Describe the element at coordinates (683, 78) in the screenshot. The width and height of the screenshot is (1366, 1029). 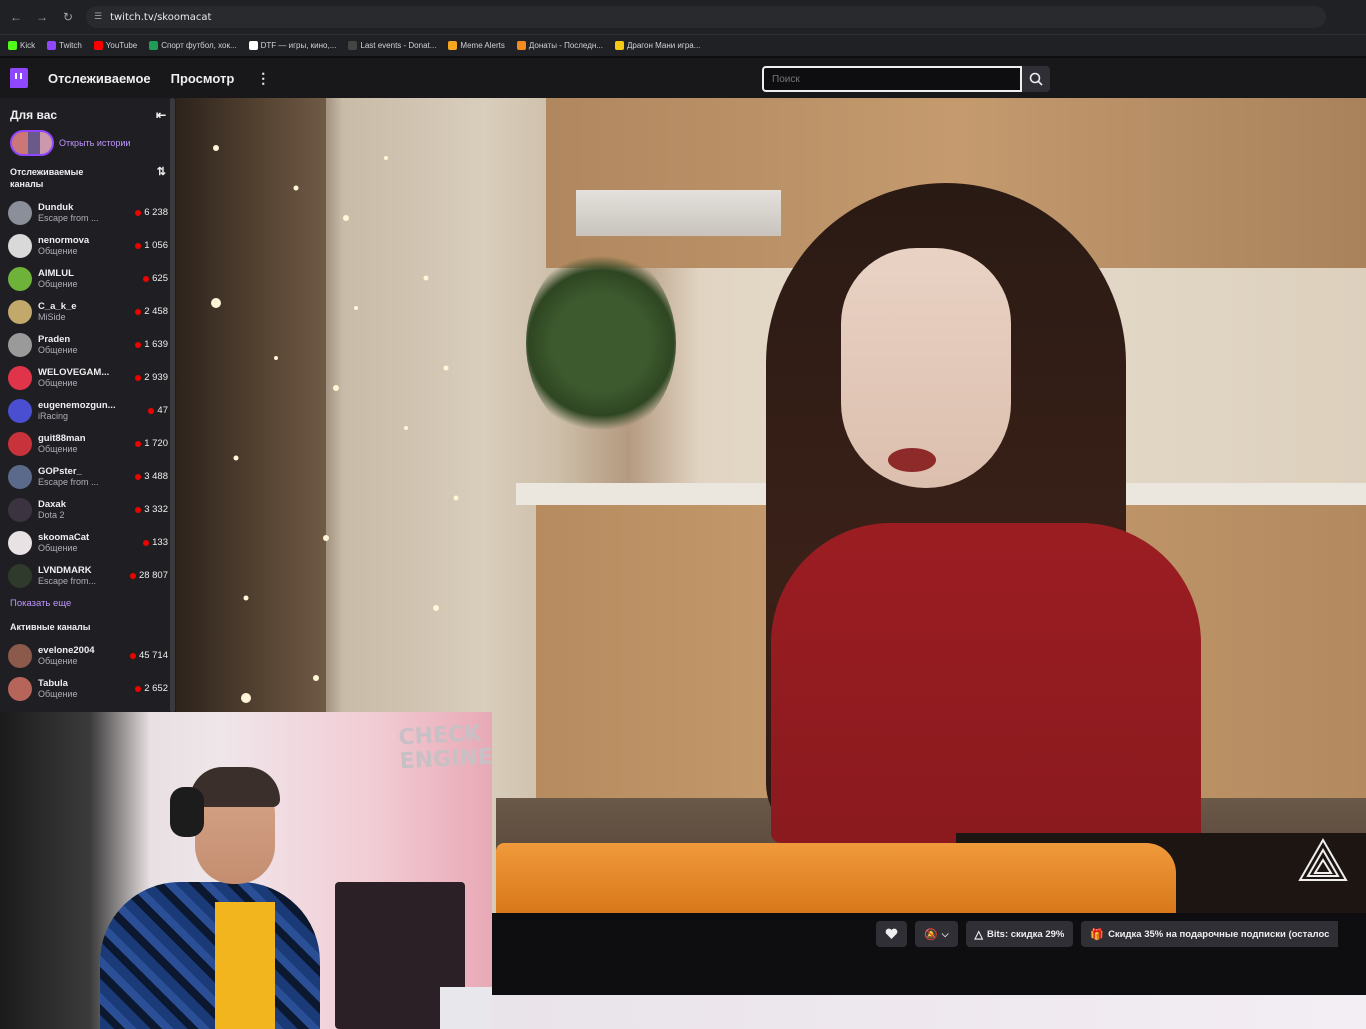
I see `twitch-top-nav: Отслеживаемое Просмотр ⋮` at that location.